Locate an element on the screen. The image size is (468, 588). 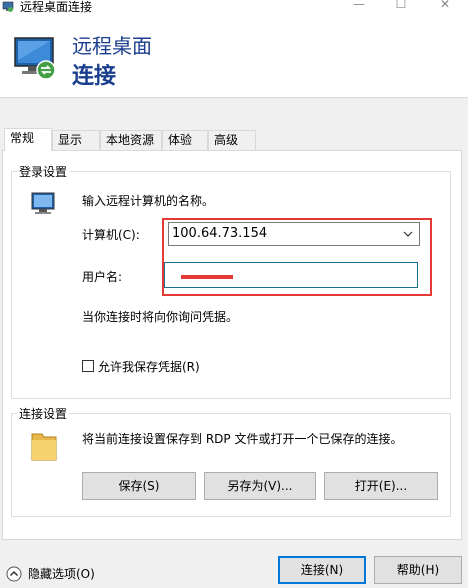
login-settings-legend: 登录设置 is located at coordinates (43, 171).